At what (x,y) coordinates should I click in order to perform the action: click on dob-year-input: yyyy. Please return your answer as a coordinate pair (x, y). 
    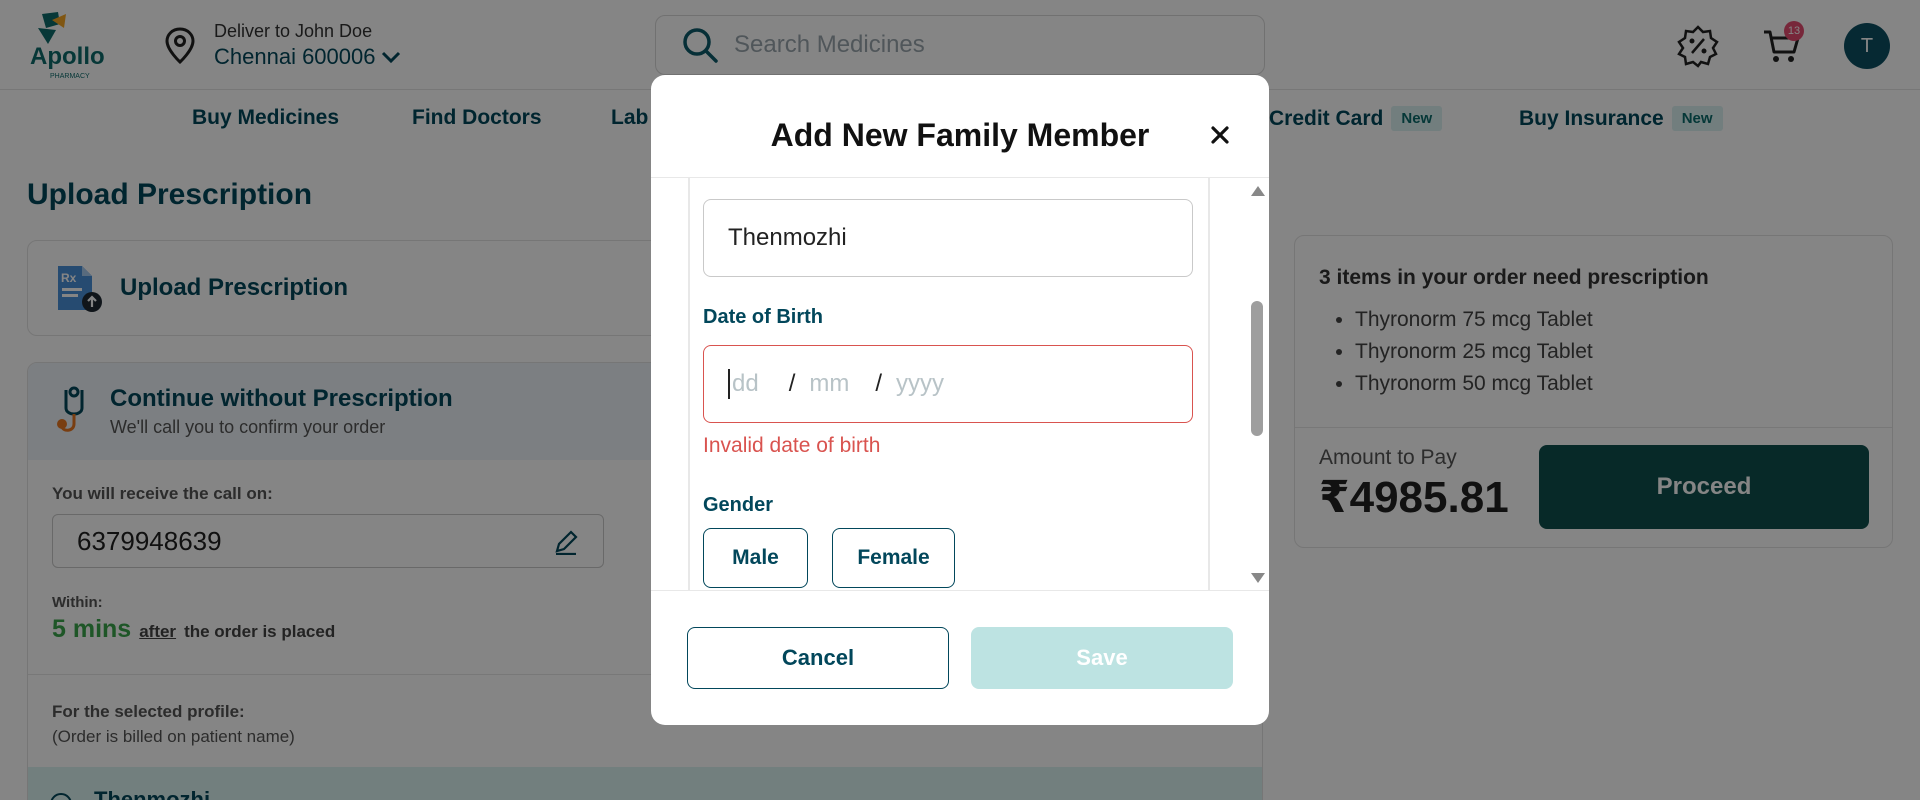
    Looking at the image, I should click on (920, 384).